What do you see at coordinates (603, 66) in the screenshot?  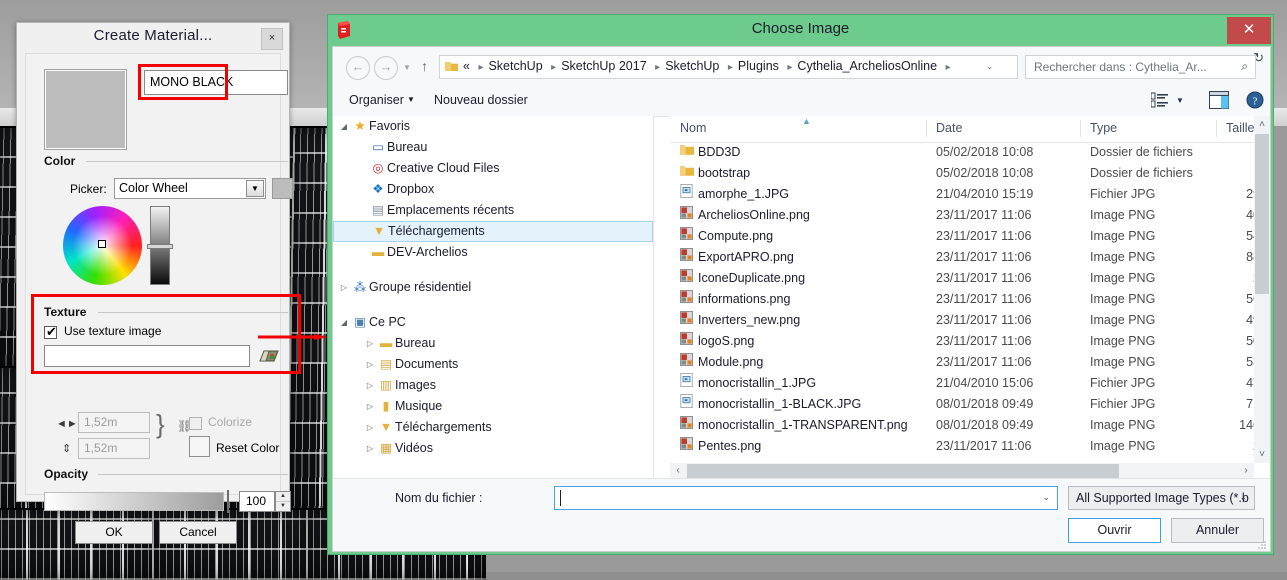 I see `breadcrumb-item: SketchUp 2017` at bounding box center [603, 66].